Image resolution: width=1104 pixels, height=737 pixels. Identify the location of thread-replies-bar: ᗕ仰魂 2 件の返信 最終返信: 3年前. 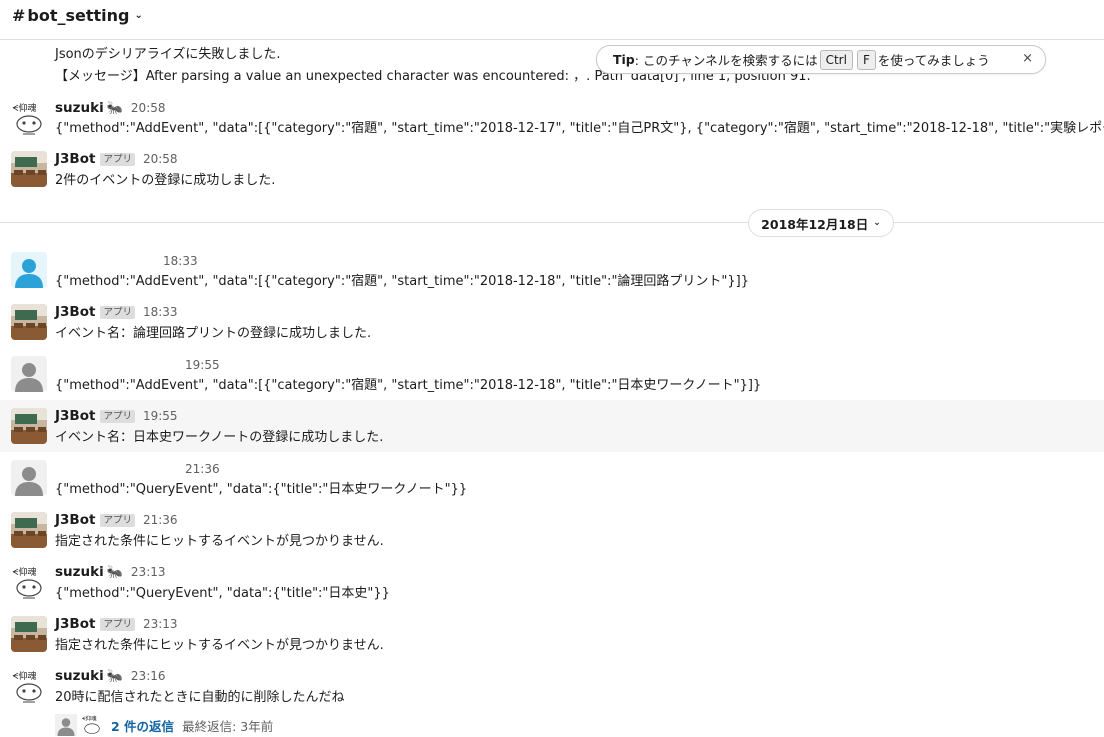
(164, 725).